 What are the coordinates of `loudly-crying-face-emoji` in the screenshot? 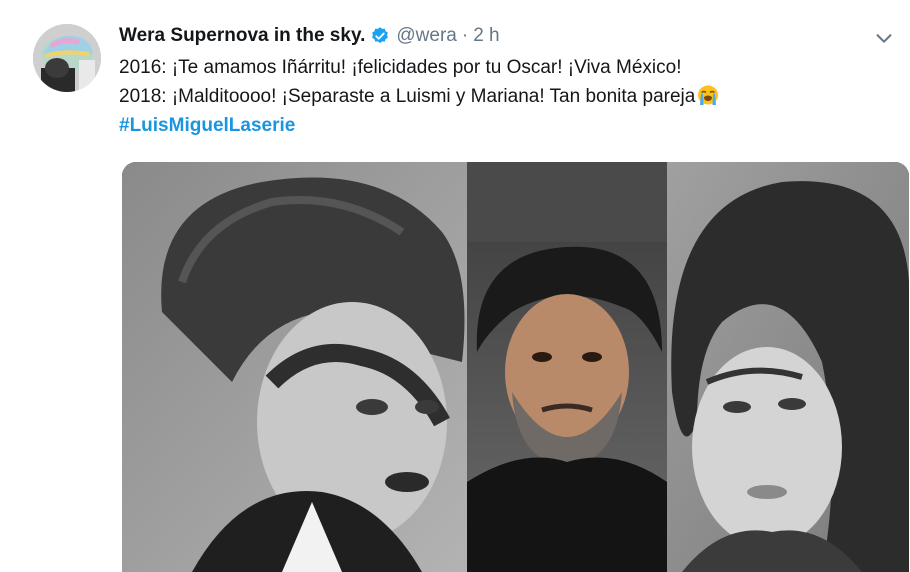 It's located at (708, 95).